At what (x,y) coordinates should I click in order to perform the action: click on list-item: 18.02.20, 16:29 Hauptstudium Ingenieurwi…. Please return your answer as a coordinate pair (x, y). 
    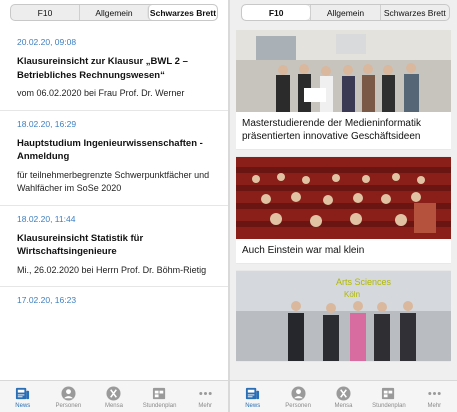
    Looking at the image, I should click on (114, 158).